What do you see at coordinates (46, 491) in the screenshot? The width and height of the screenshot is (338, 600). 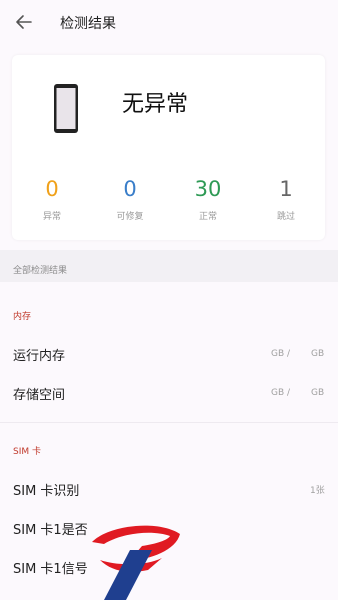 I see `row-sim-detect-label: SIM 卡识别` at bounding box center [46, 491].